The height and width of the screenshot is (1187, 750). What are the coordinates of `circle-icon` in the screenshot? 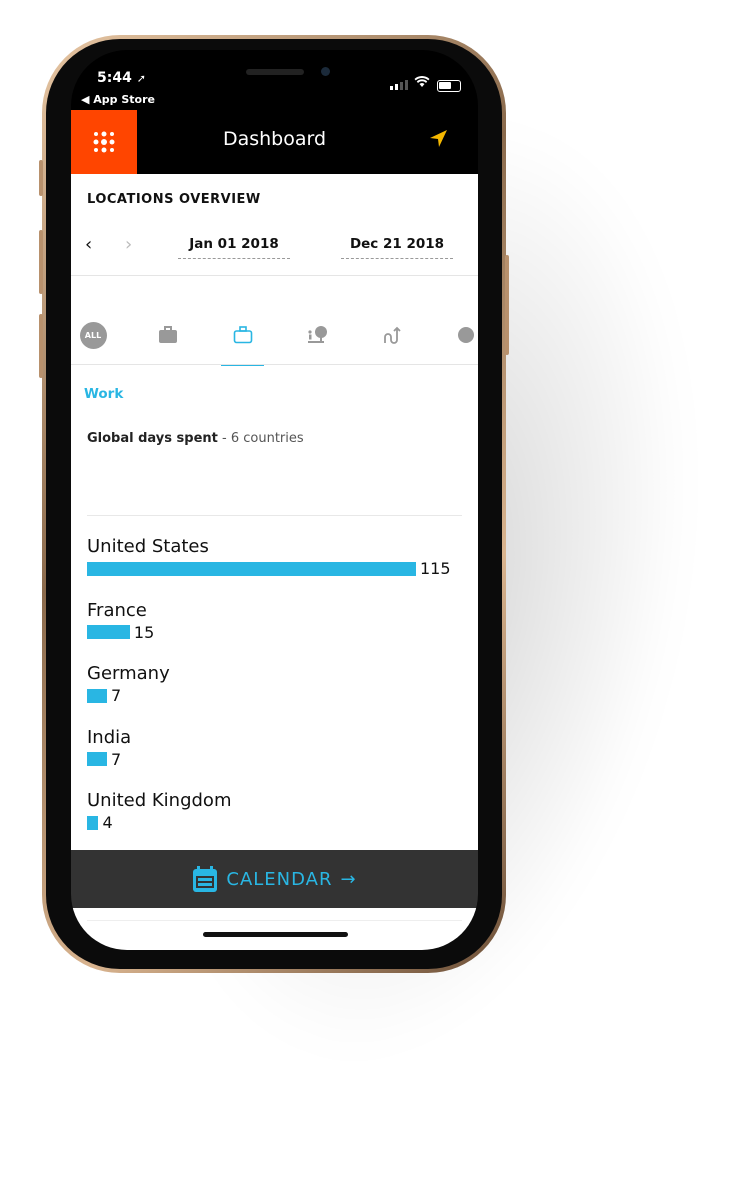 It's located at (466, 335).